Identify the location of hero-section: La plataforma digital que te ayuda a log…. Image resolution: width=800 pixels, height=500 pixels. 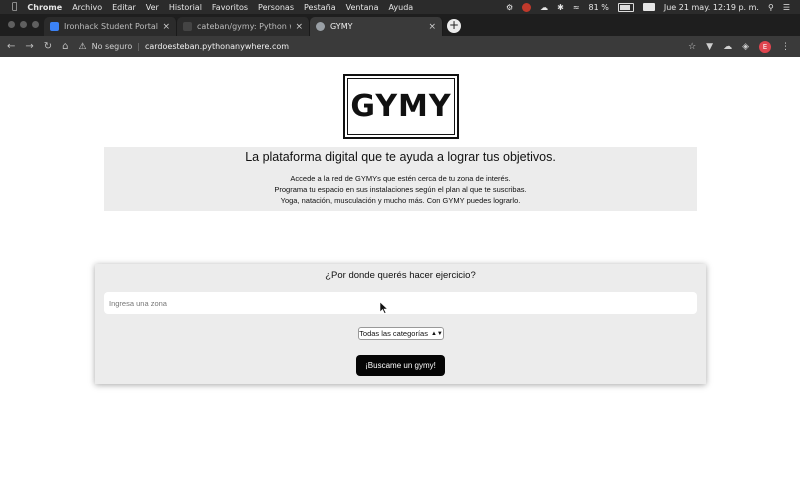
(400, 179).